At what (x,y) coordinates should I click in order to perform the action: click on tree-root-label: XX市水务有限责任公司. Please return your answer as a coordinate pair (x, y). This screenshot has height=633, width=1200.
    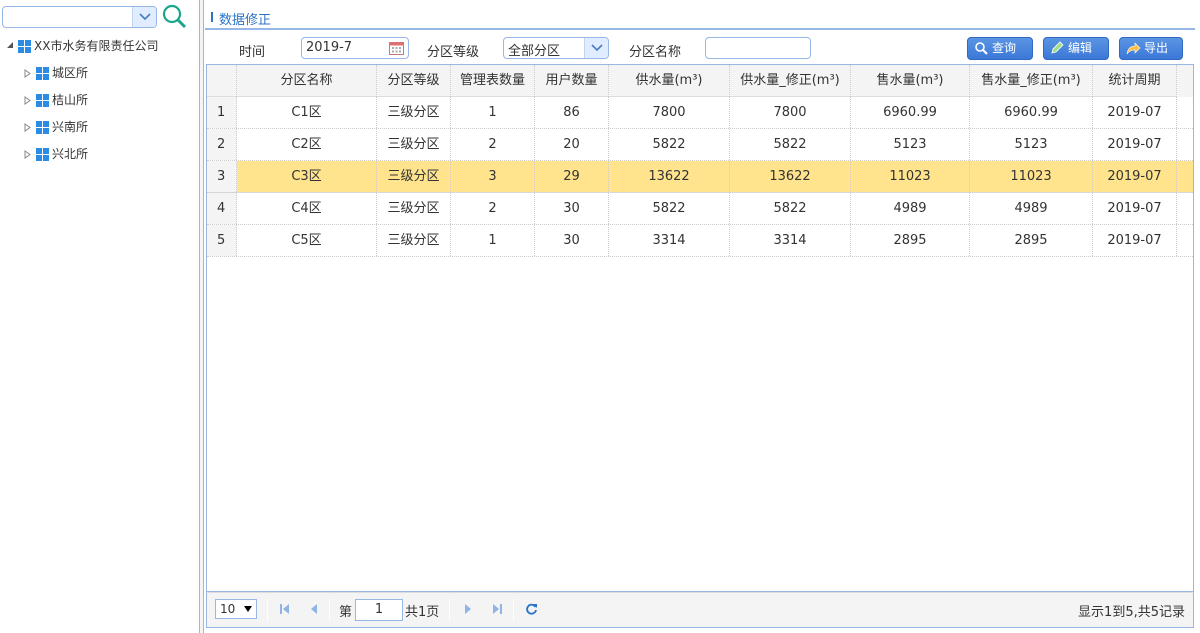
    Looking at the image, I should click on (96, 46).